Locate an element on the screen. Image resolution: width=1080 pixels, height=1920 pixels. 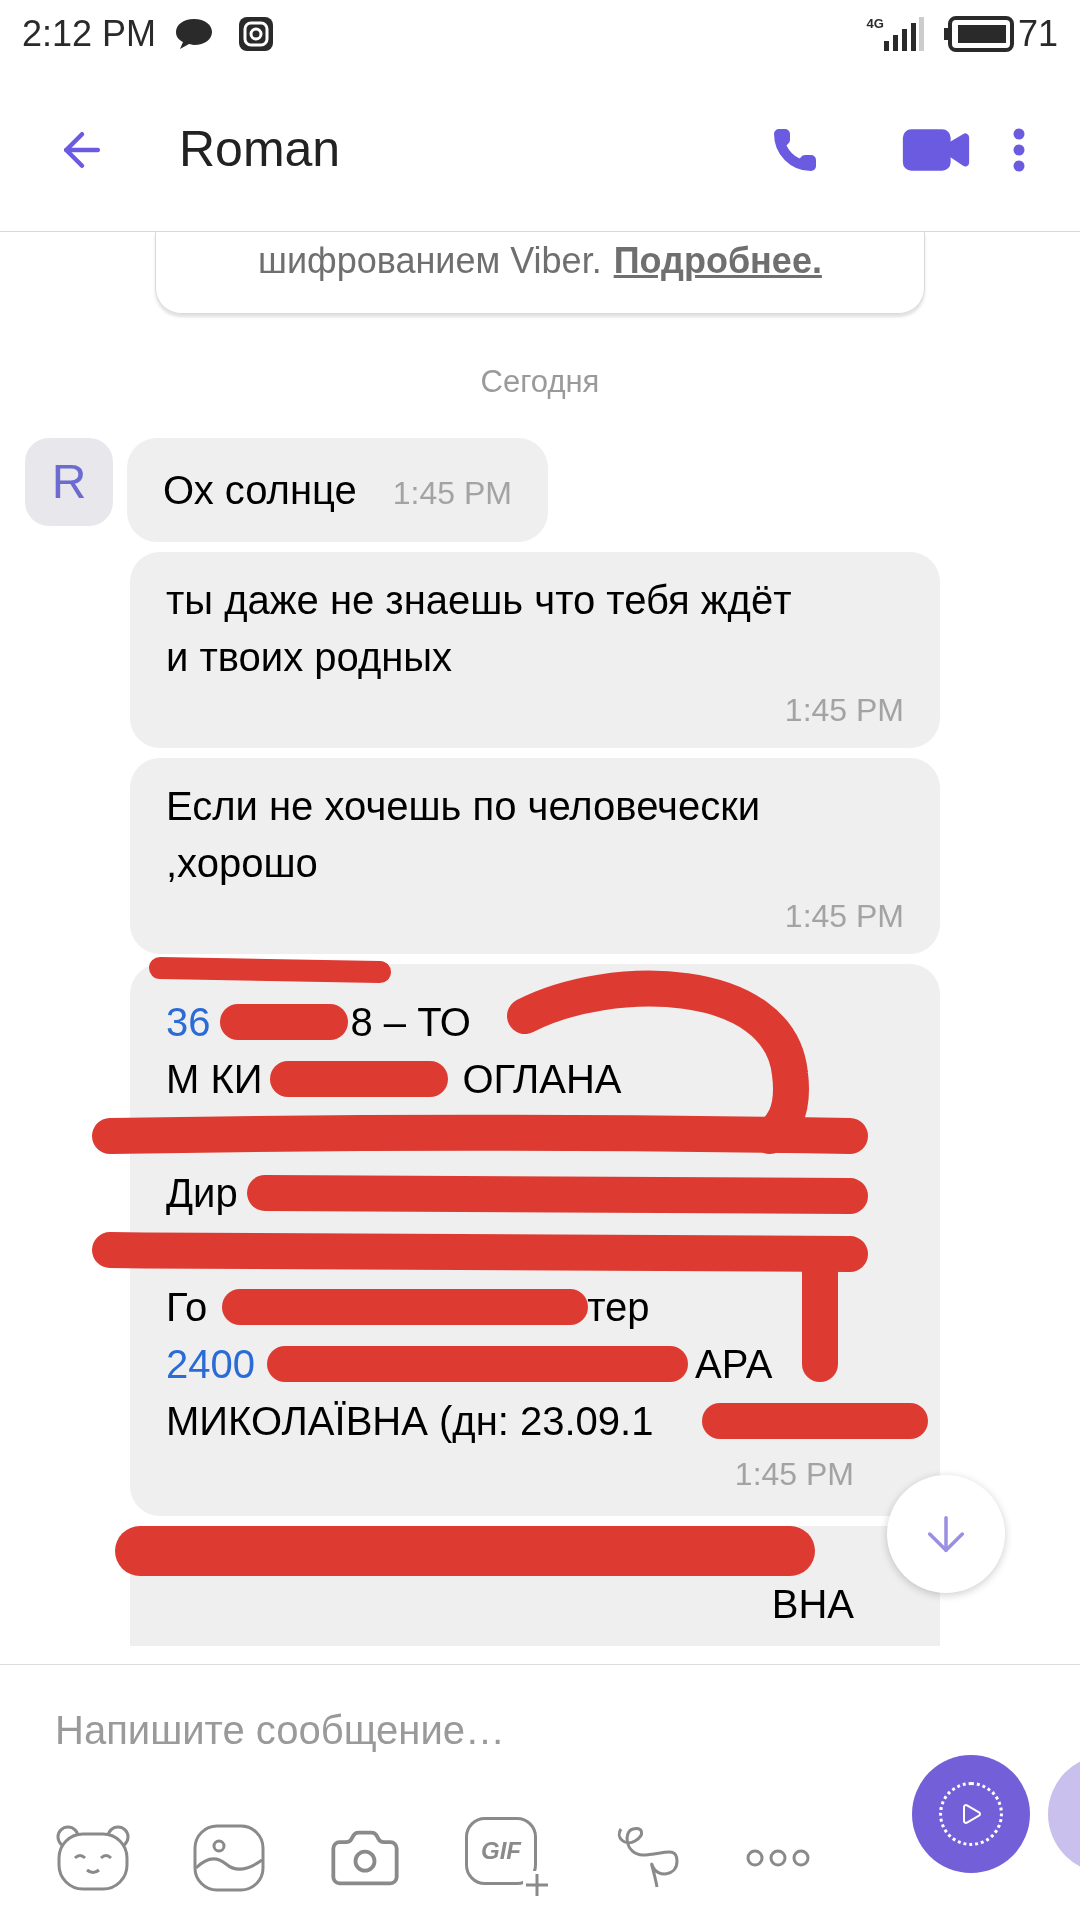
status-time: 2:12 PM is located at coordinates (89, 34).